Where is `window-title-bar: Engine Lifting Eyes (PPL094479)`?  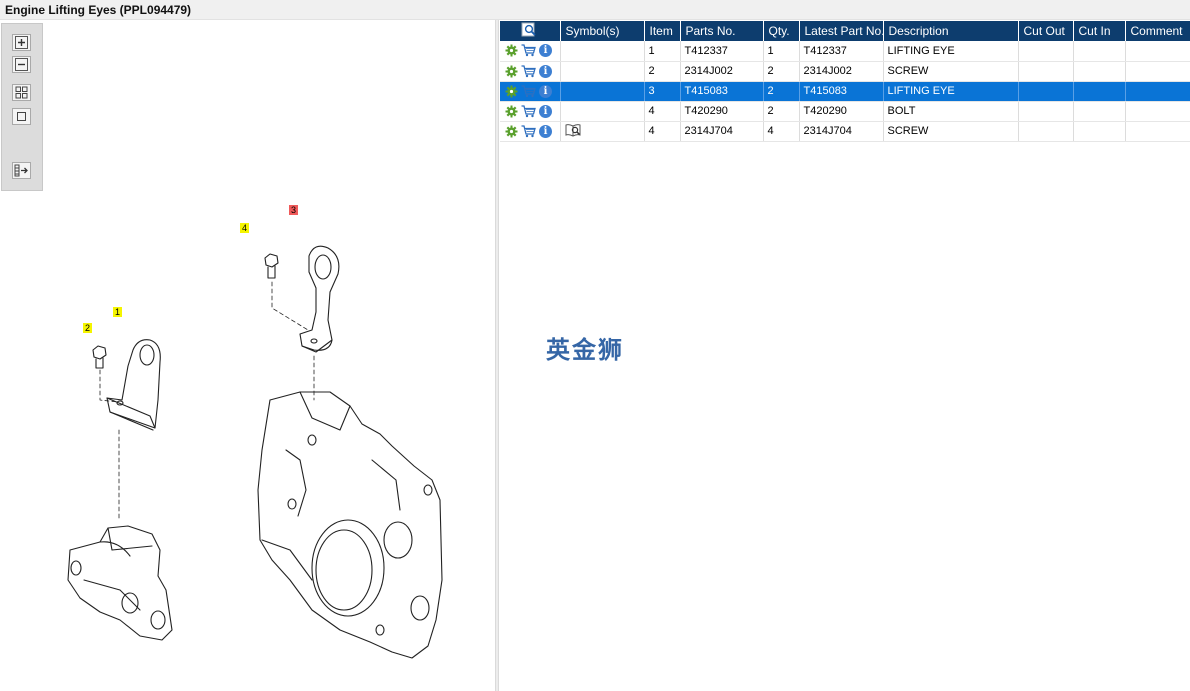 window-title-bar: Engine Lifting Eyes (PPL094479) is located at coordinates (595, 10).